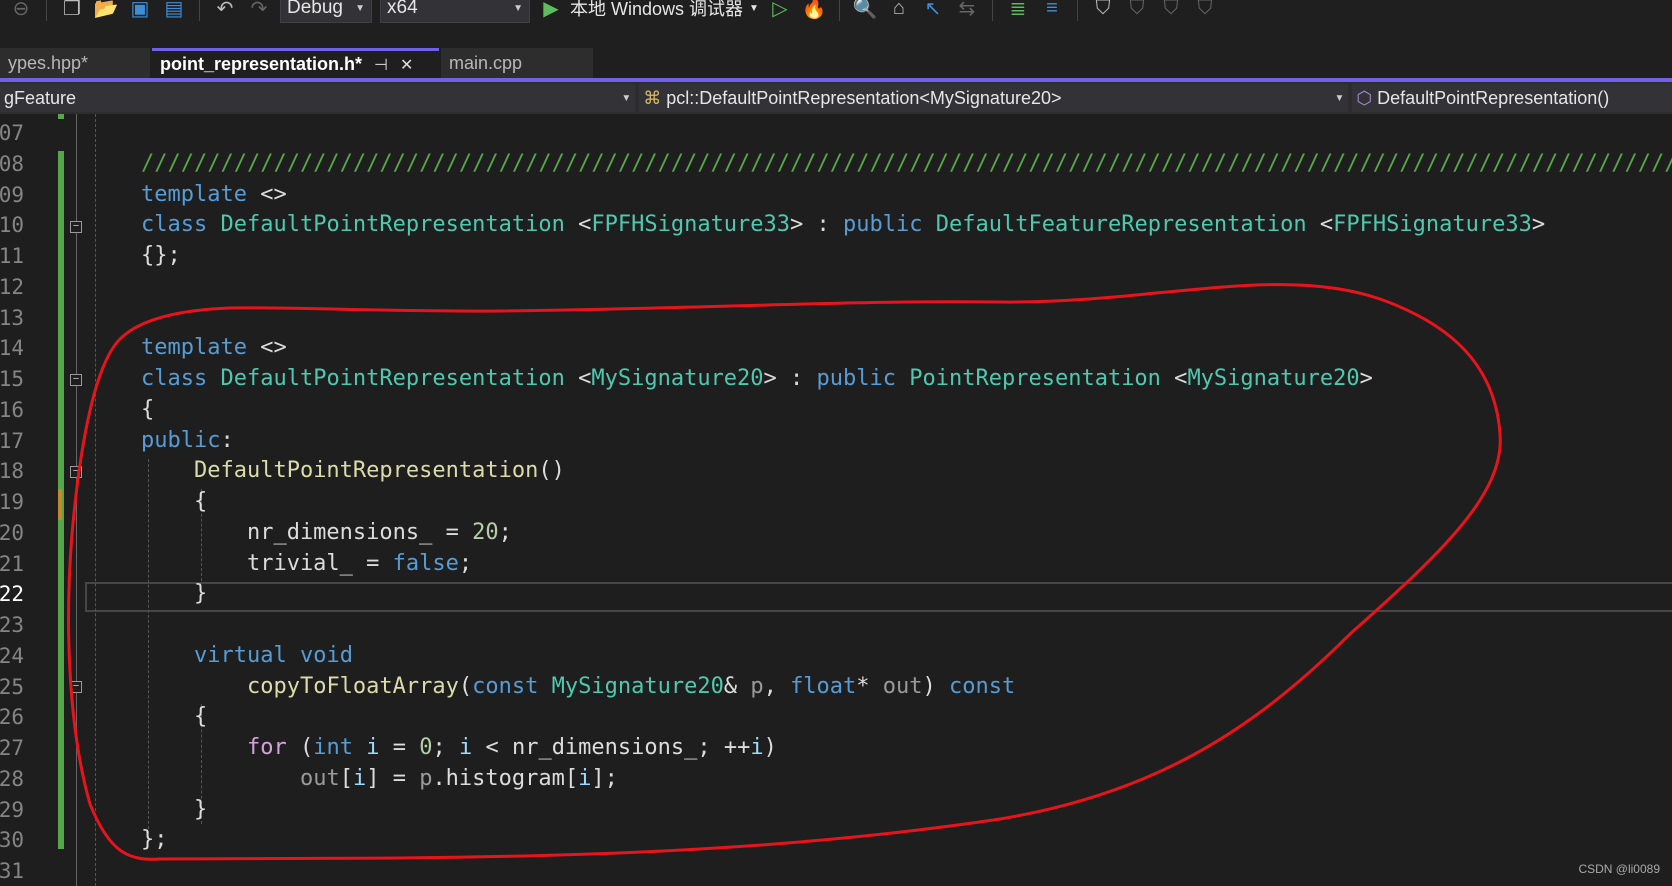  I want to click on code-line: 26 {, so click(836, 717).